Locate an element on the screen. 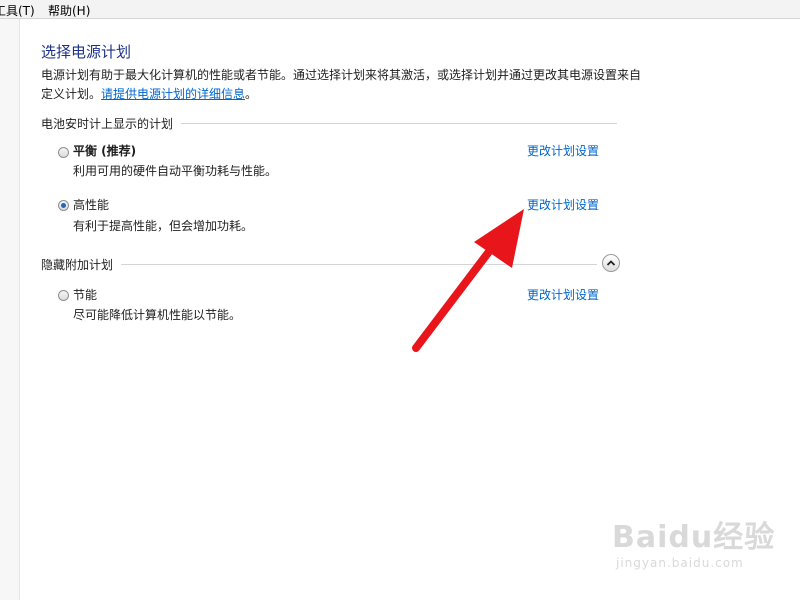 Image resolution: width=800 pixels, height=600 pixels. baidu-watermark: Baidu经验 jingyan.baidu.com is located at coordinates (693, 541).